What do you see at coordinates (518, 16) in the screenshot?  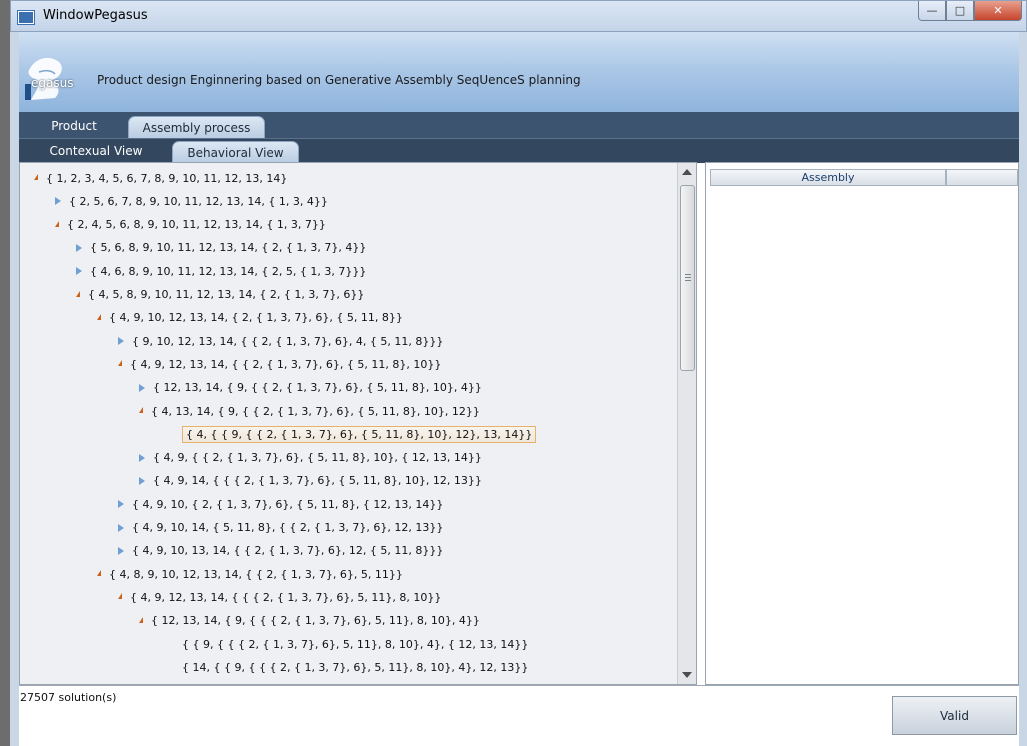 I see `title-bar: WindowPegasus — □ ✕` at bounding box center [518, 16].